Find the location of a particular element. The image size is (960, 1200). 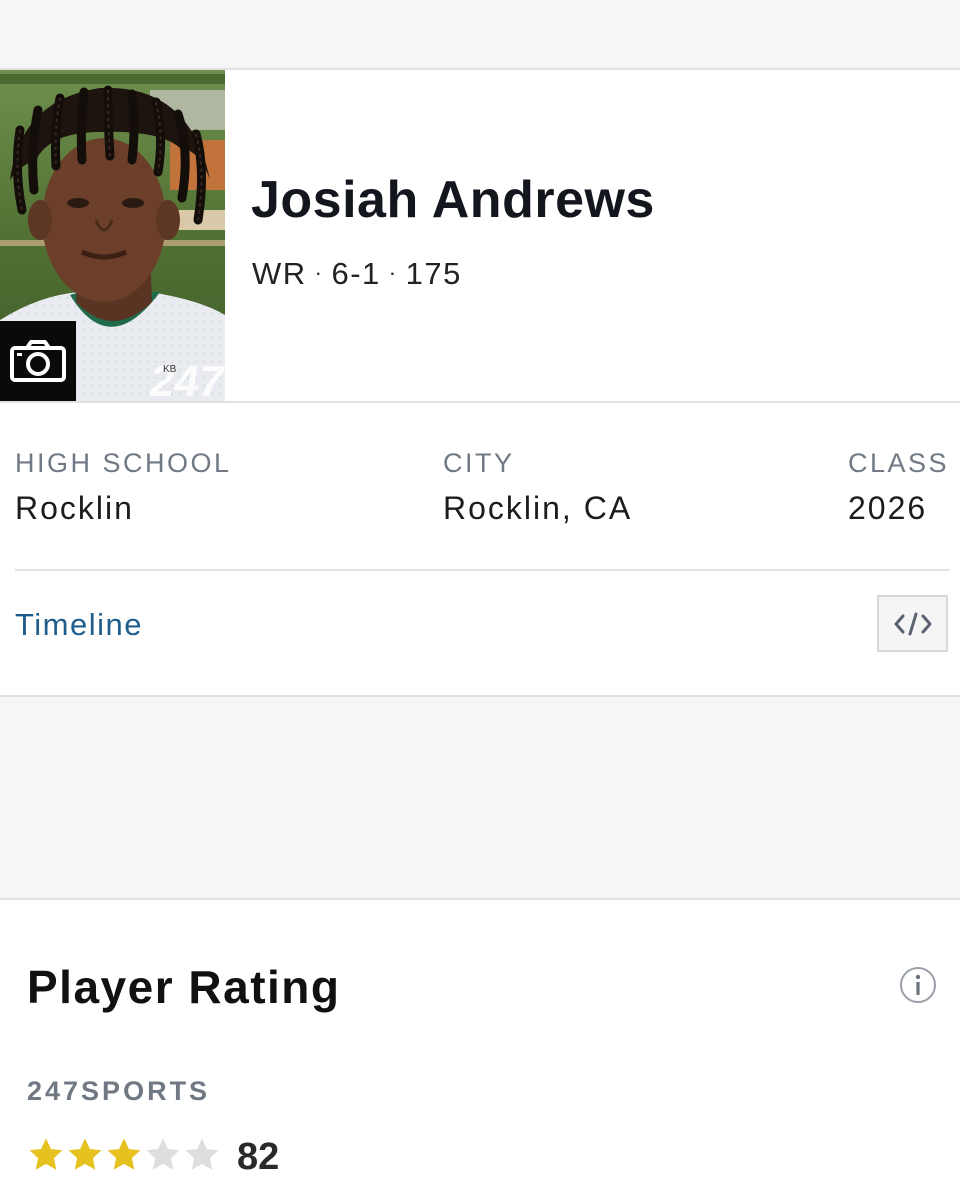

class-value: 2026 is located at coordinates (888, 508).